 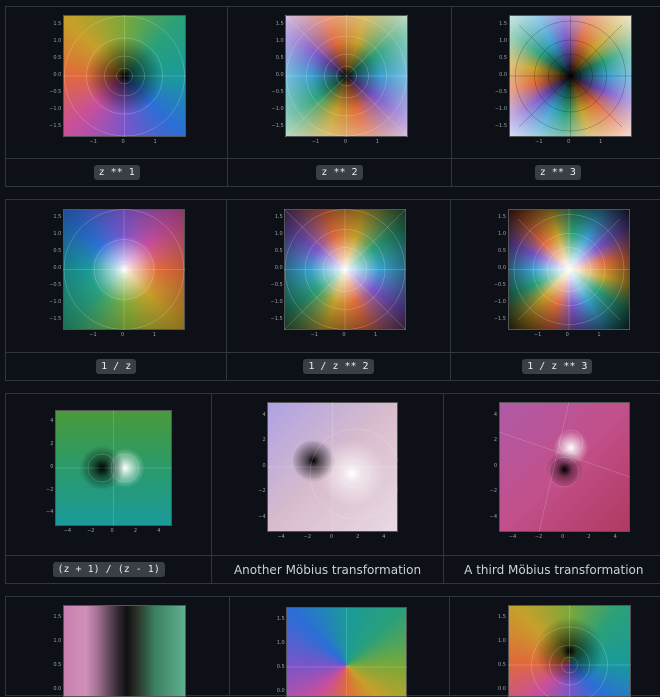 I want to click on caption: 1 / z ** 2, so click(x=338, y=366).